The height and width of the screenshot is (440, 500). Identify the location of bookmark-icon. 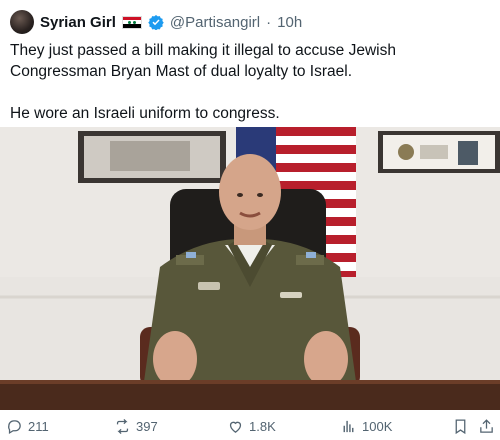
(460, 427).